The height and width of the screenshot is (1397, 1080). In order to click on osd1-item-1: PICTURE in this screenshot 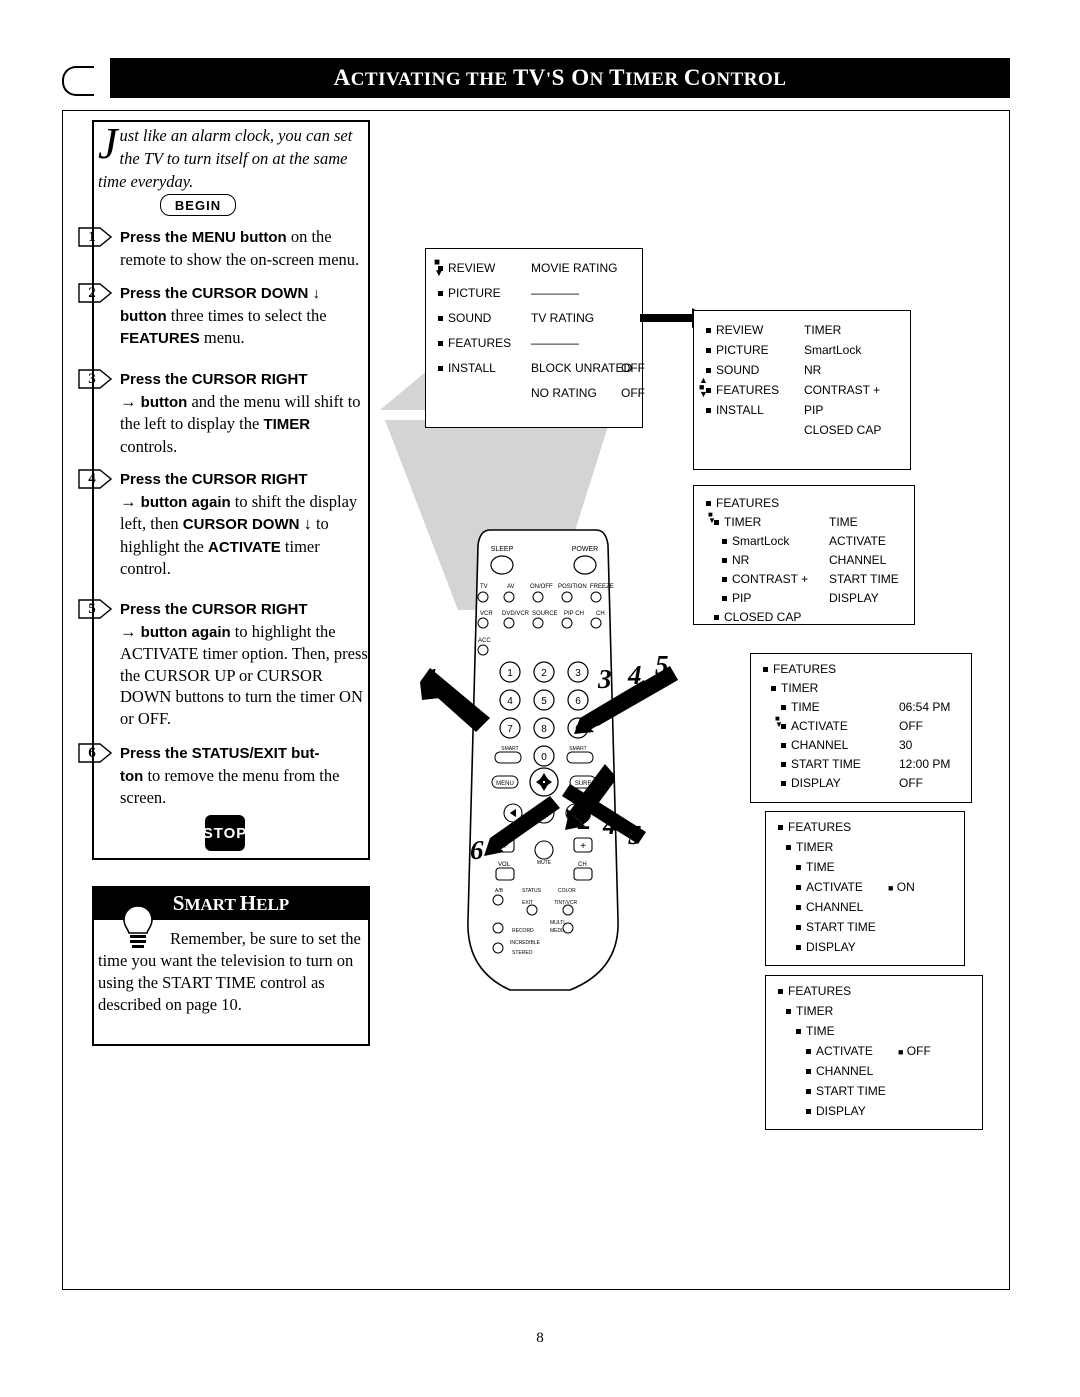, I will do `click(474, 293)`.